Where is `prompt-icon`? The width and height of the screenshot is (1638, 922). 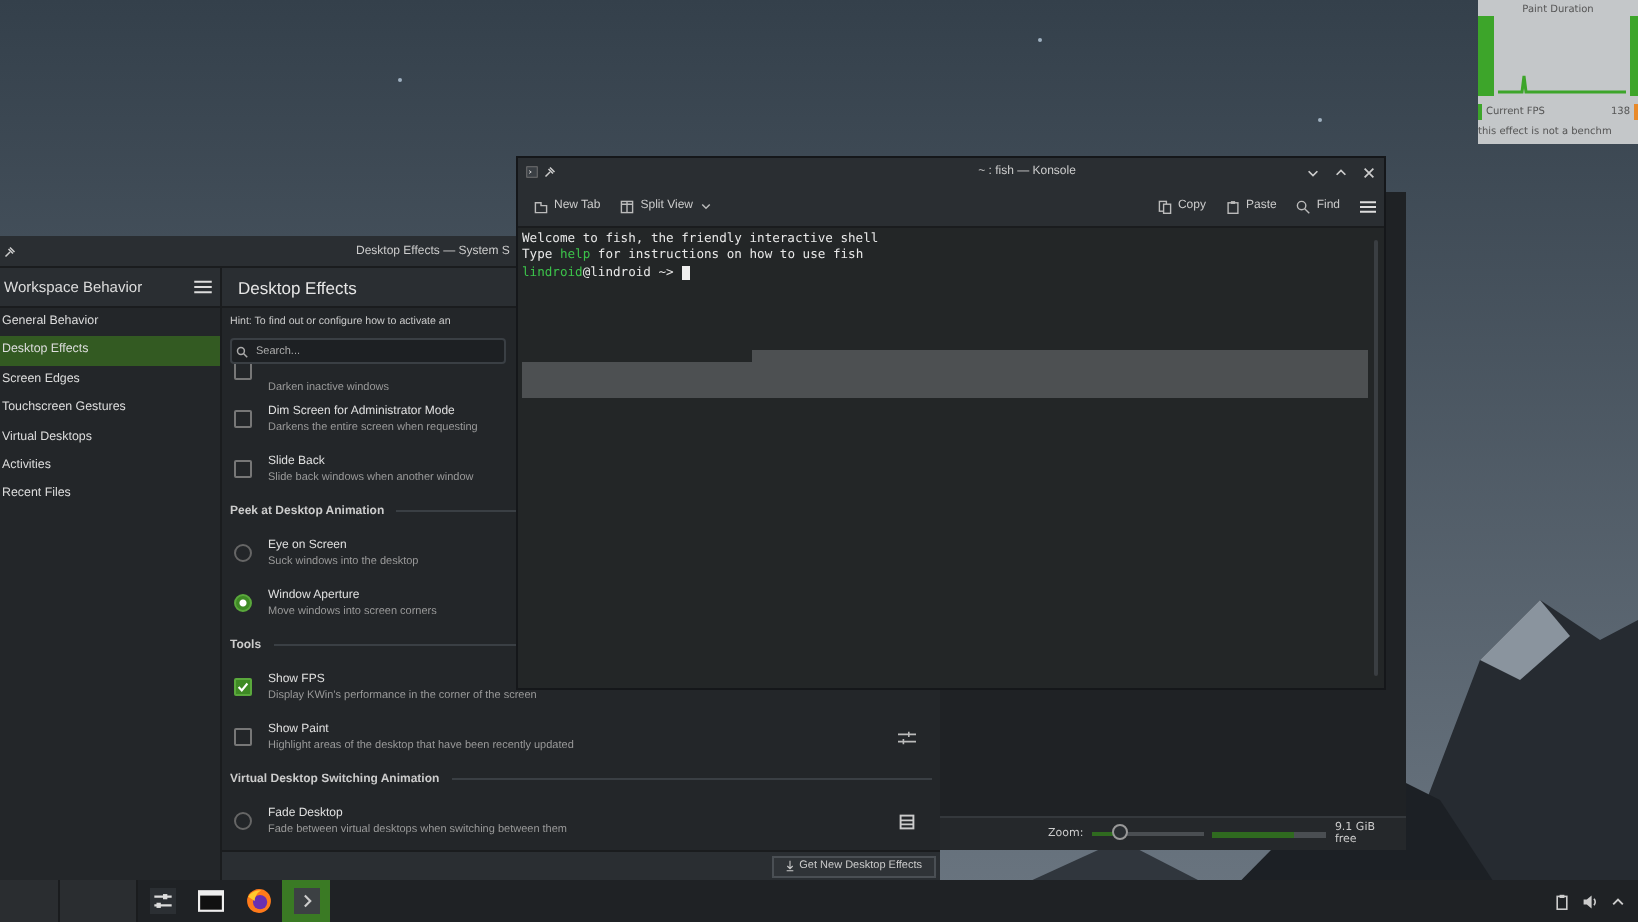
prompt-icon is located at coordinates (306, 901).